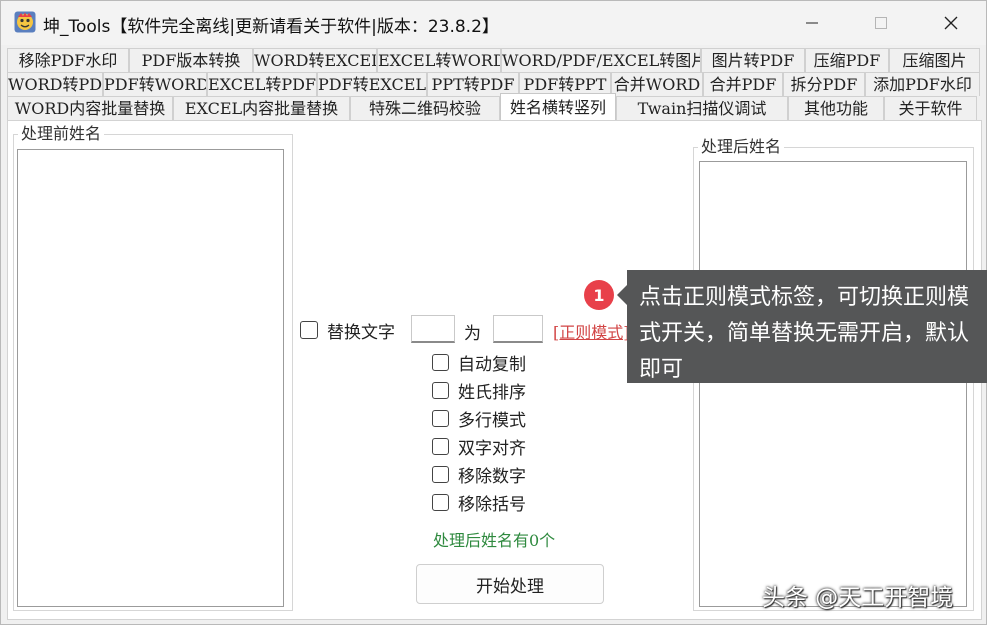 The width and height of the screenshot is (987, 625). What do you see at coordinates (599, 295) in the screenshot?
I see `tooltip-step-badge: 1` at bounding box center [599, 295].